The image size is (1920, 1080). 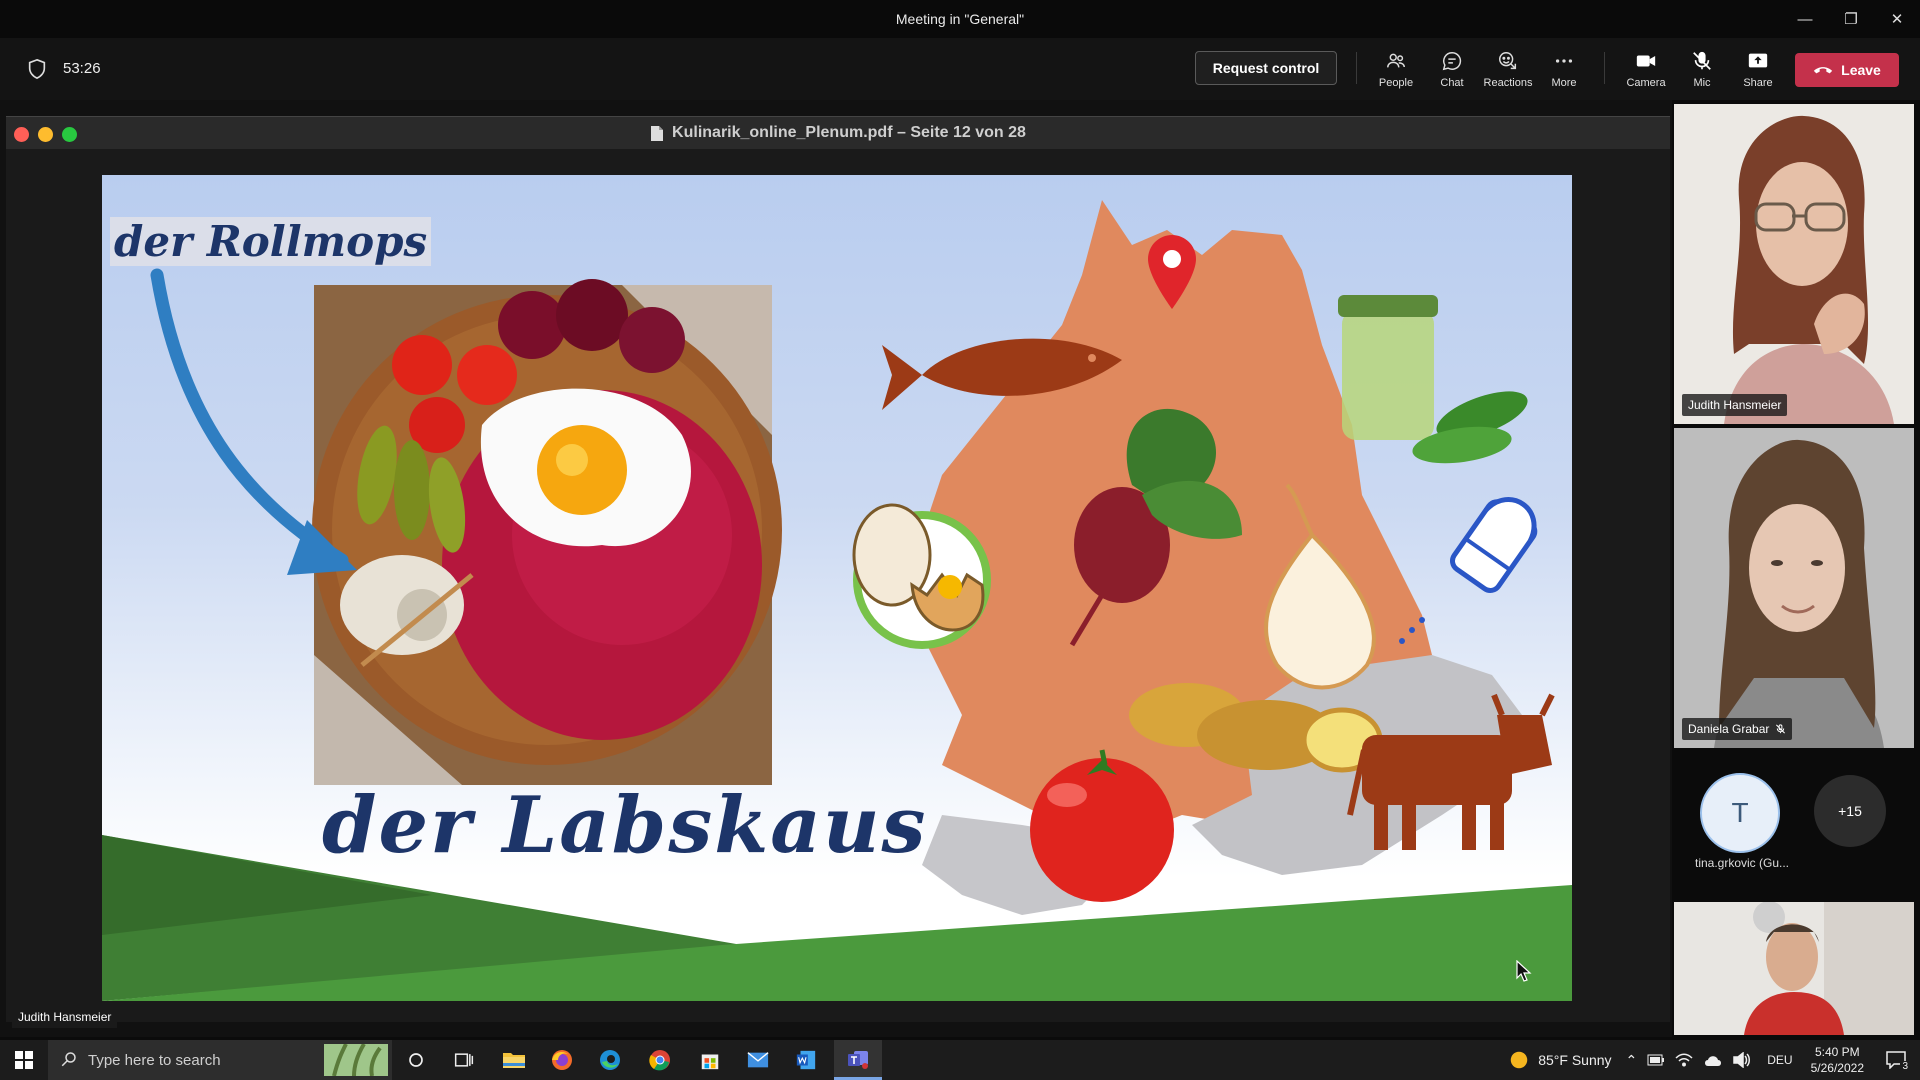 What do you see at coordinates (1564, 70) in the screenshot?
I see `more-button: More` at bounding box center [1564, 70].